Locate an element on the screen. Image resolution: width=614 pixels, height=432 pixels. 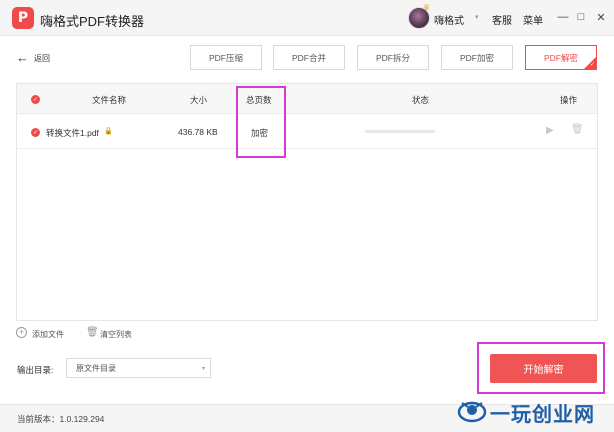
app-logo: P is located at coordinates (23, 18).